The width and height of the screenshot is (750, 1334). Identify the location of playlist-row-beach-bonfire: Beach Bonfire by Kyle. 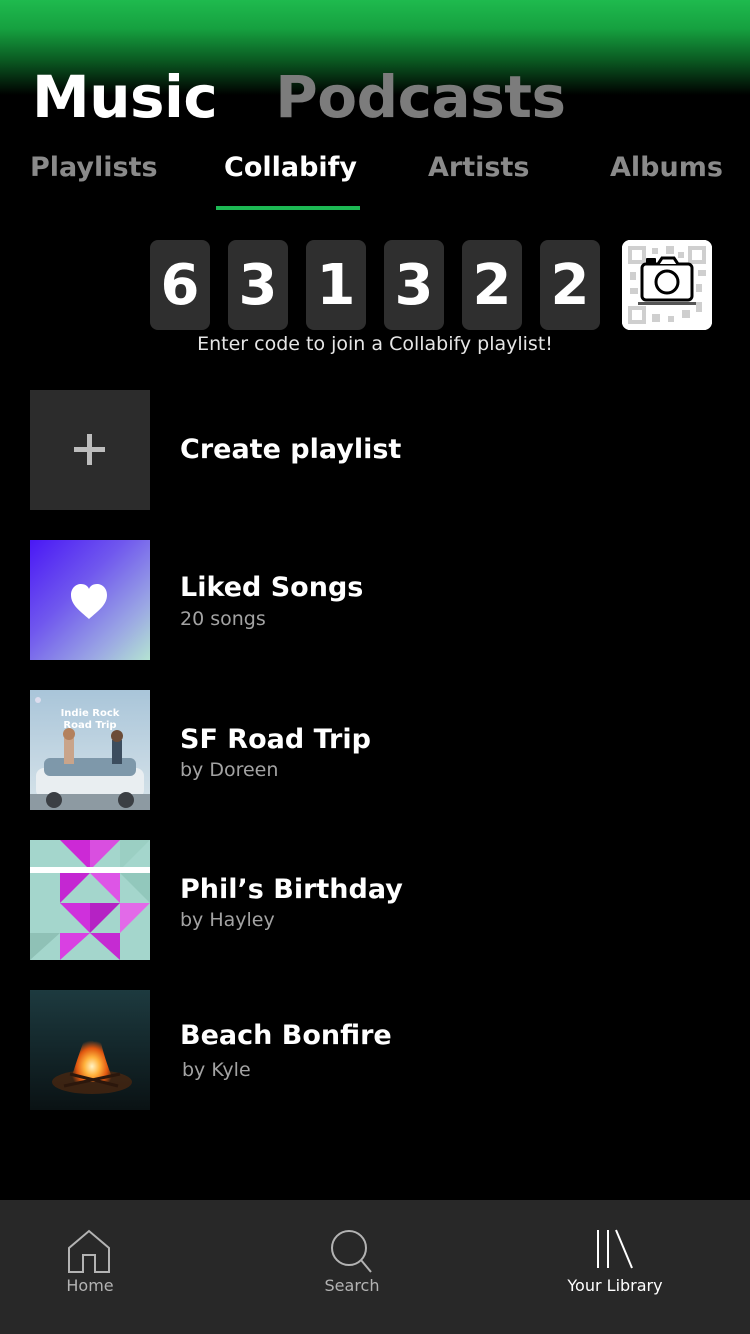
(375, 1050).